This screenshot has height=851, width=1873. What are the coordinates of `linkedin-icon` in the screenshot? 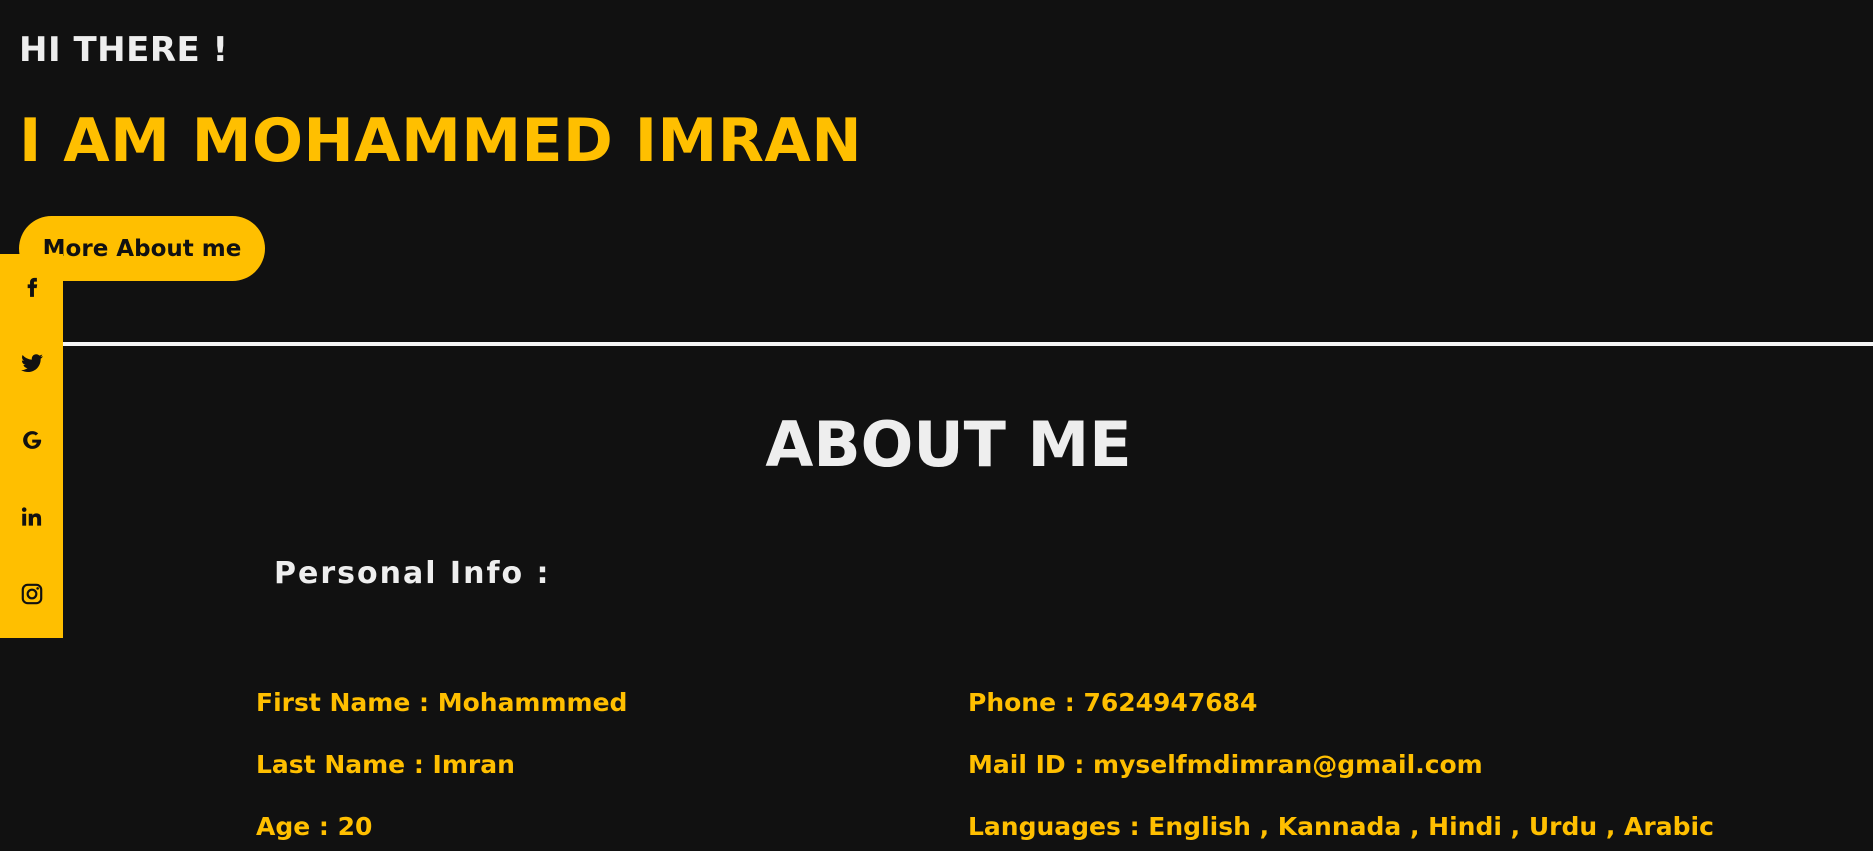 It's located at (31, 516).